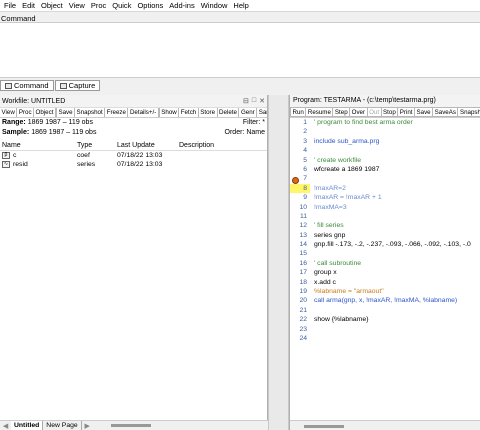 This screenshot has height=430, width=480. I want to click on range-label: Range:, so click(14, 122).